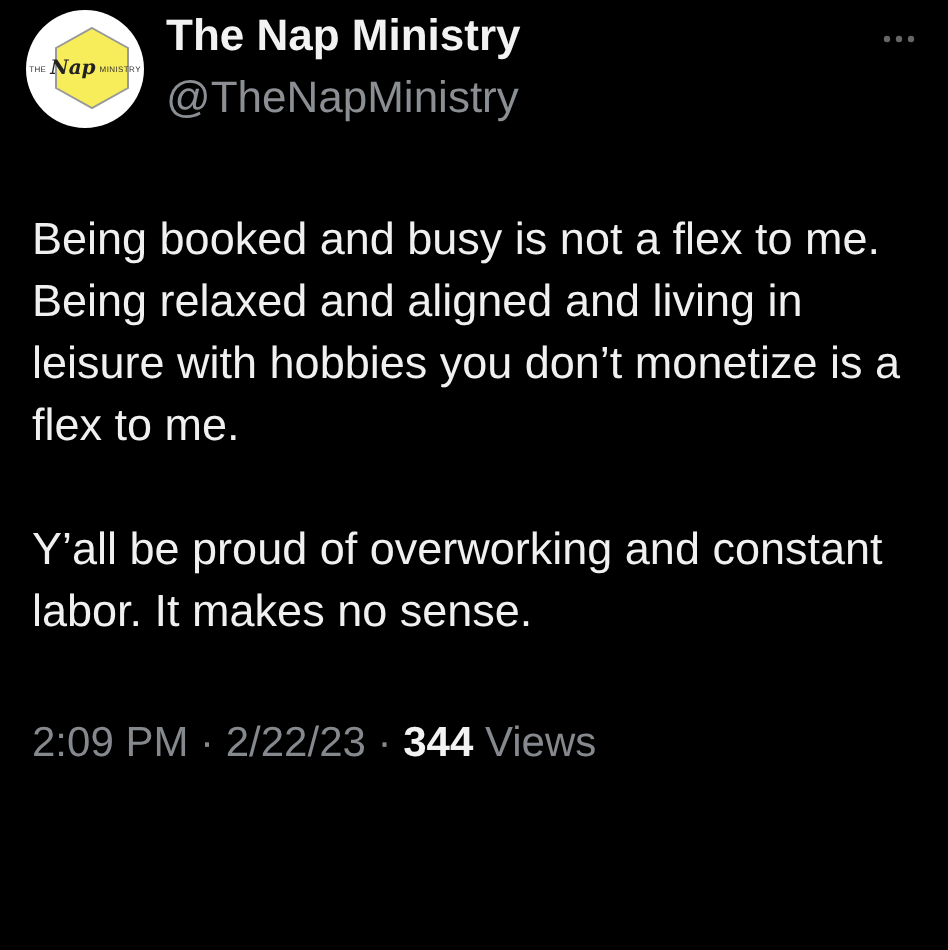 The image size is (948, 950). I want to click on author-name: The Nap Ministry, so click(513, 36).